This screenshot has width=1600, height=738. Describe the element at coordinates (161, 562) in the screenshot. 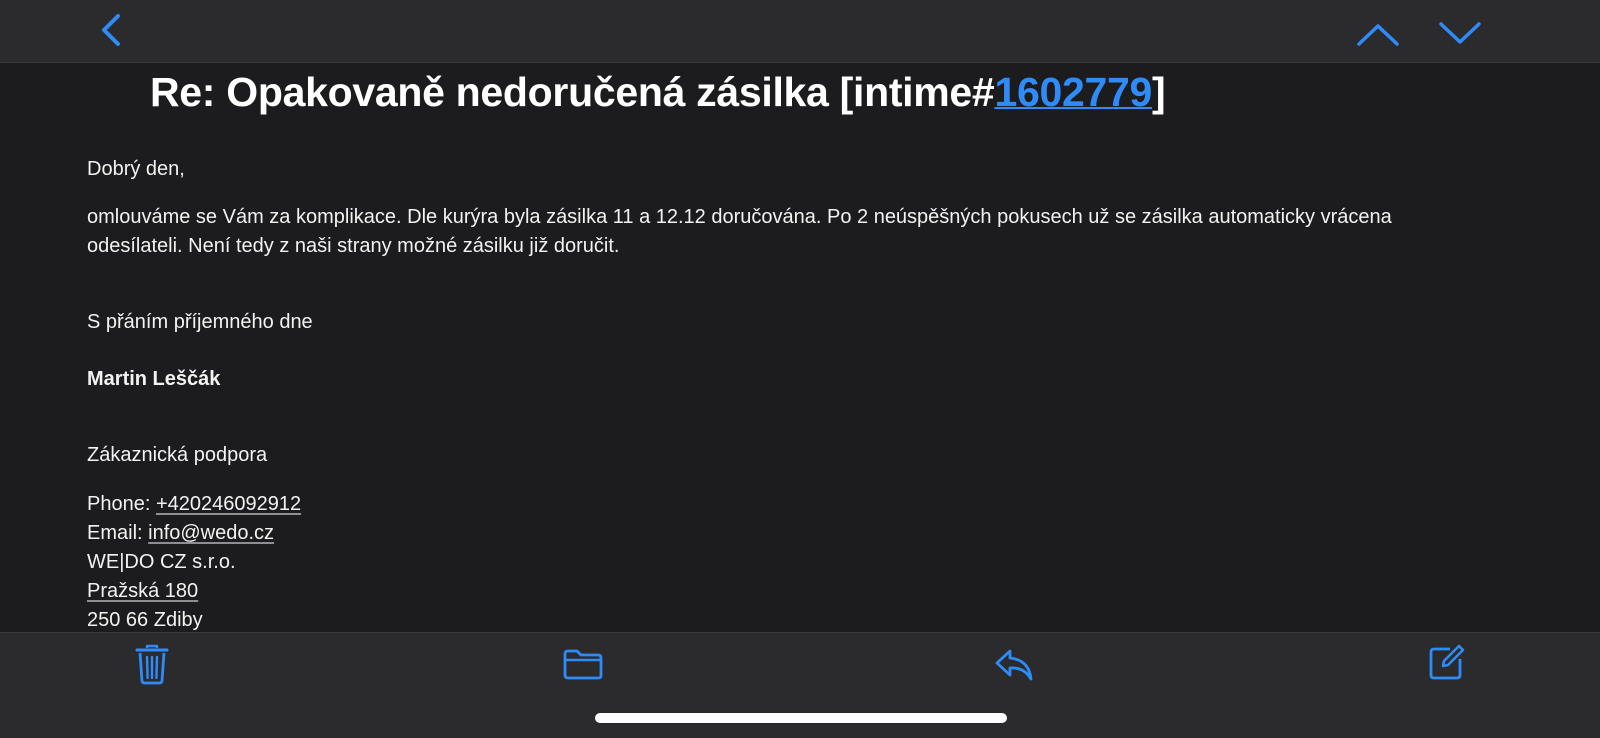

I see `company-name: WE|DO CZ s.r.o.` at that location.